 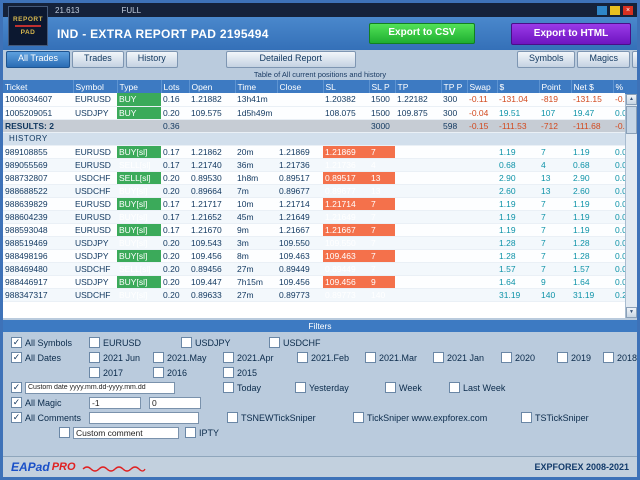 I want to click on column-header-swap: Swap, so click(x=482, y=86).